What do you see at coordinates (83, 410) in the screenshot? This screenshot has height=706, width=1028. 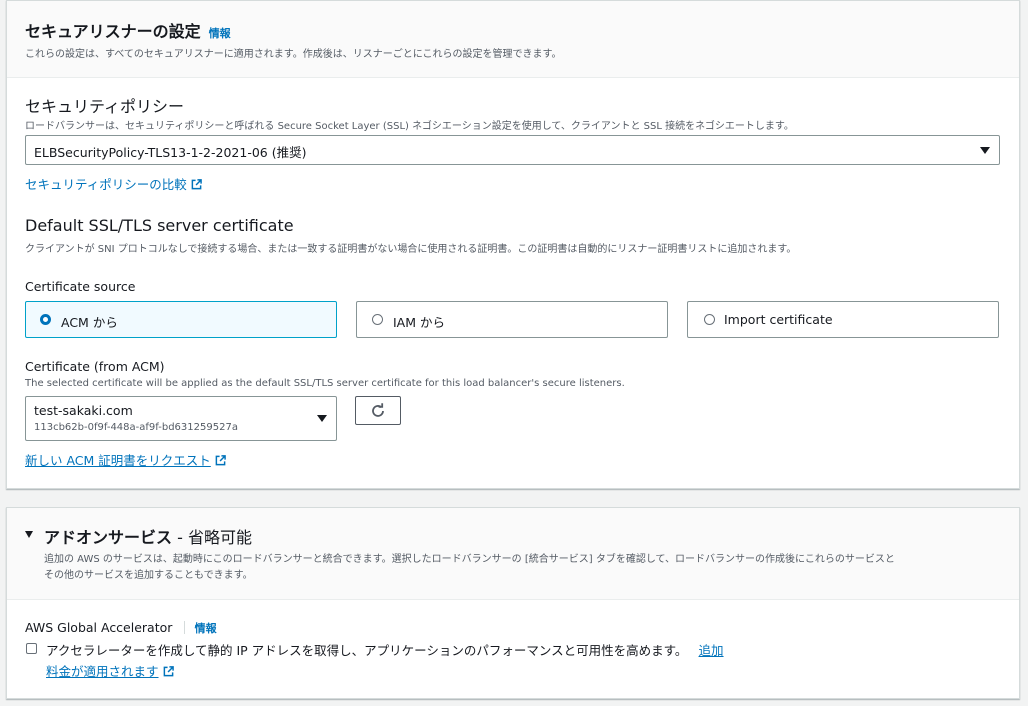 I see `certificate-name: test-sakaki.com` at bounding box center [83, 410].